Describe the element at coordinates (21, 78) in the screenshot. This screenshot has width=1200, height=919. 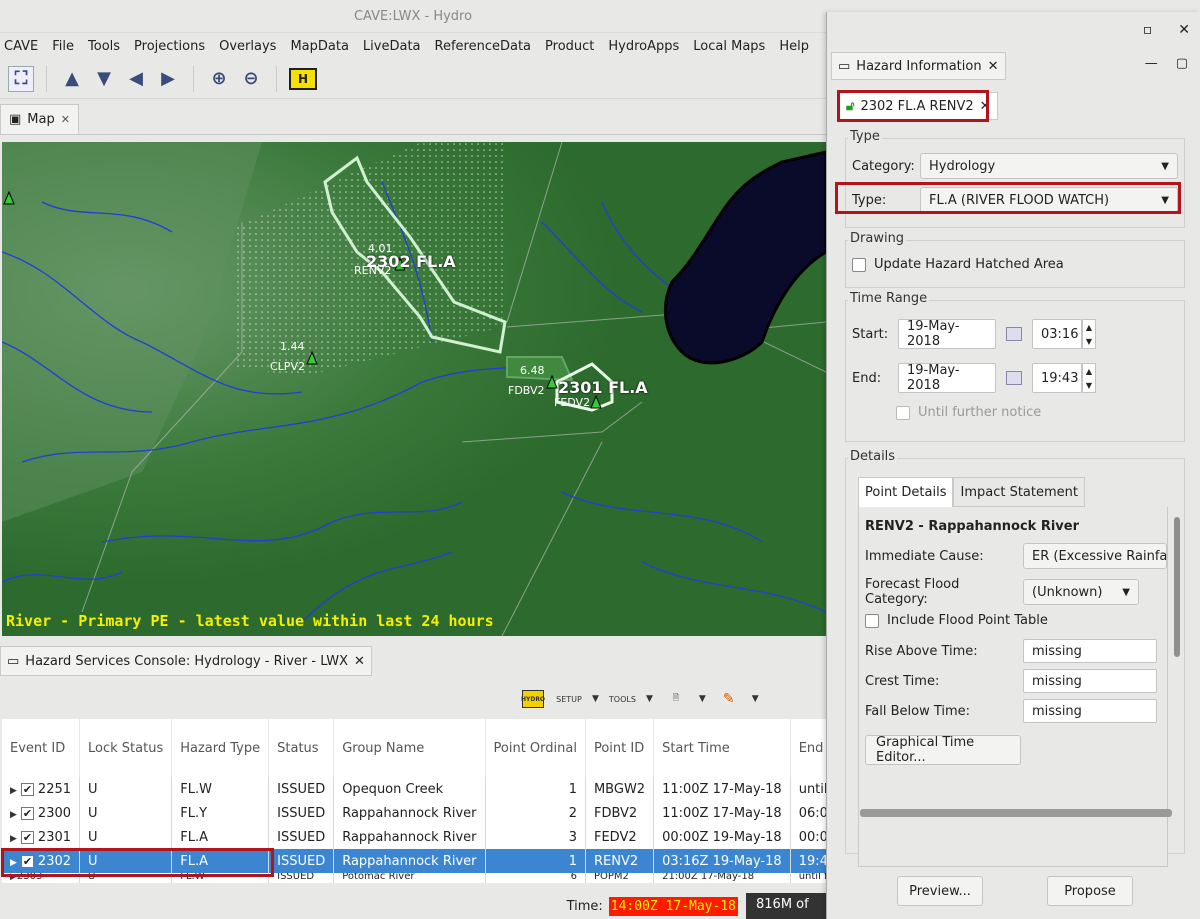
I see `zoom-extent-icon: ⛶` at that location.